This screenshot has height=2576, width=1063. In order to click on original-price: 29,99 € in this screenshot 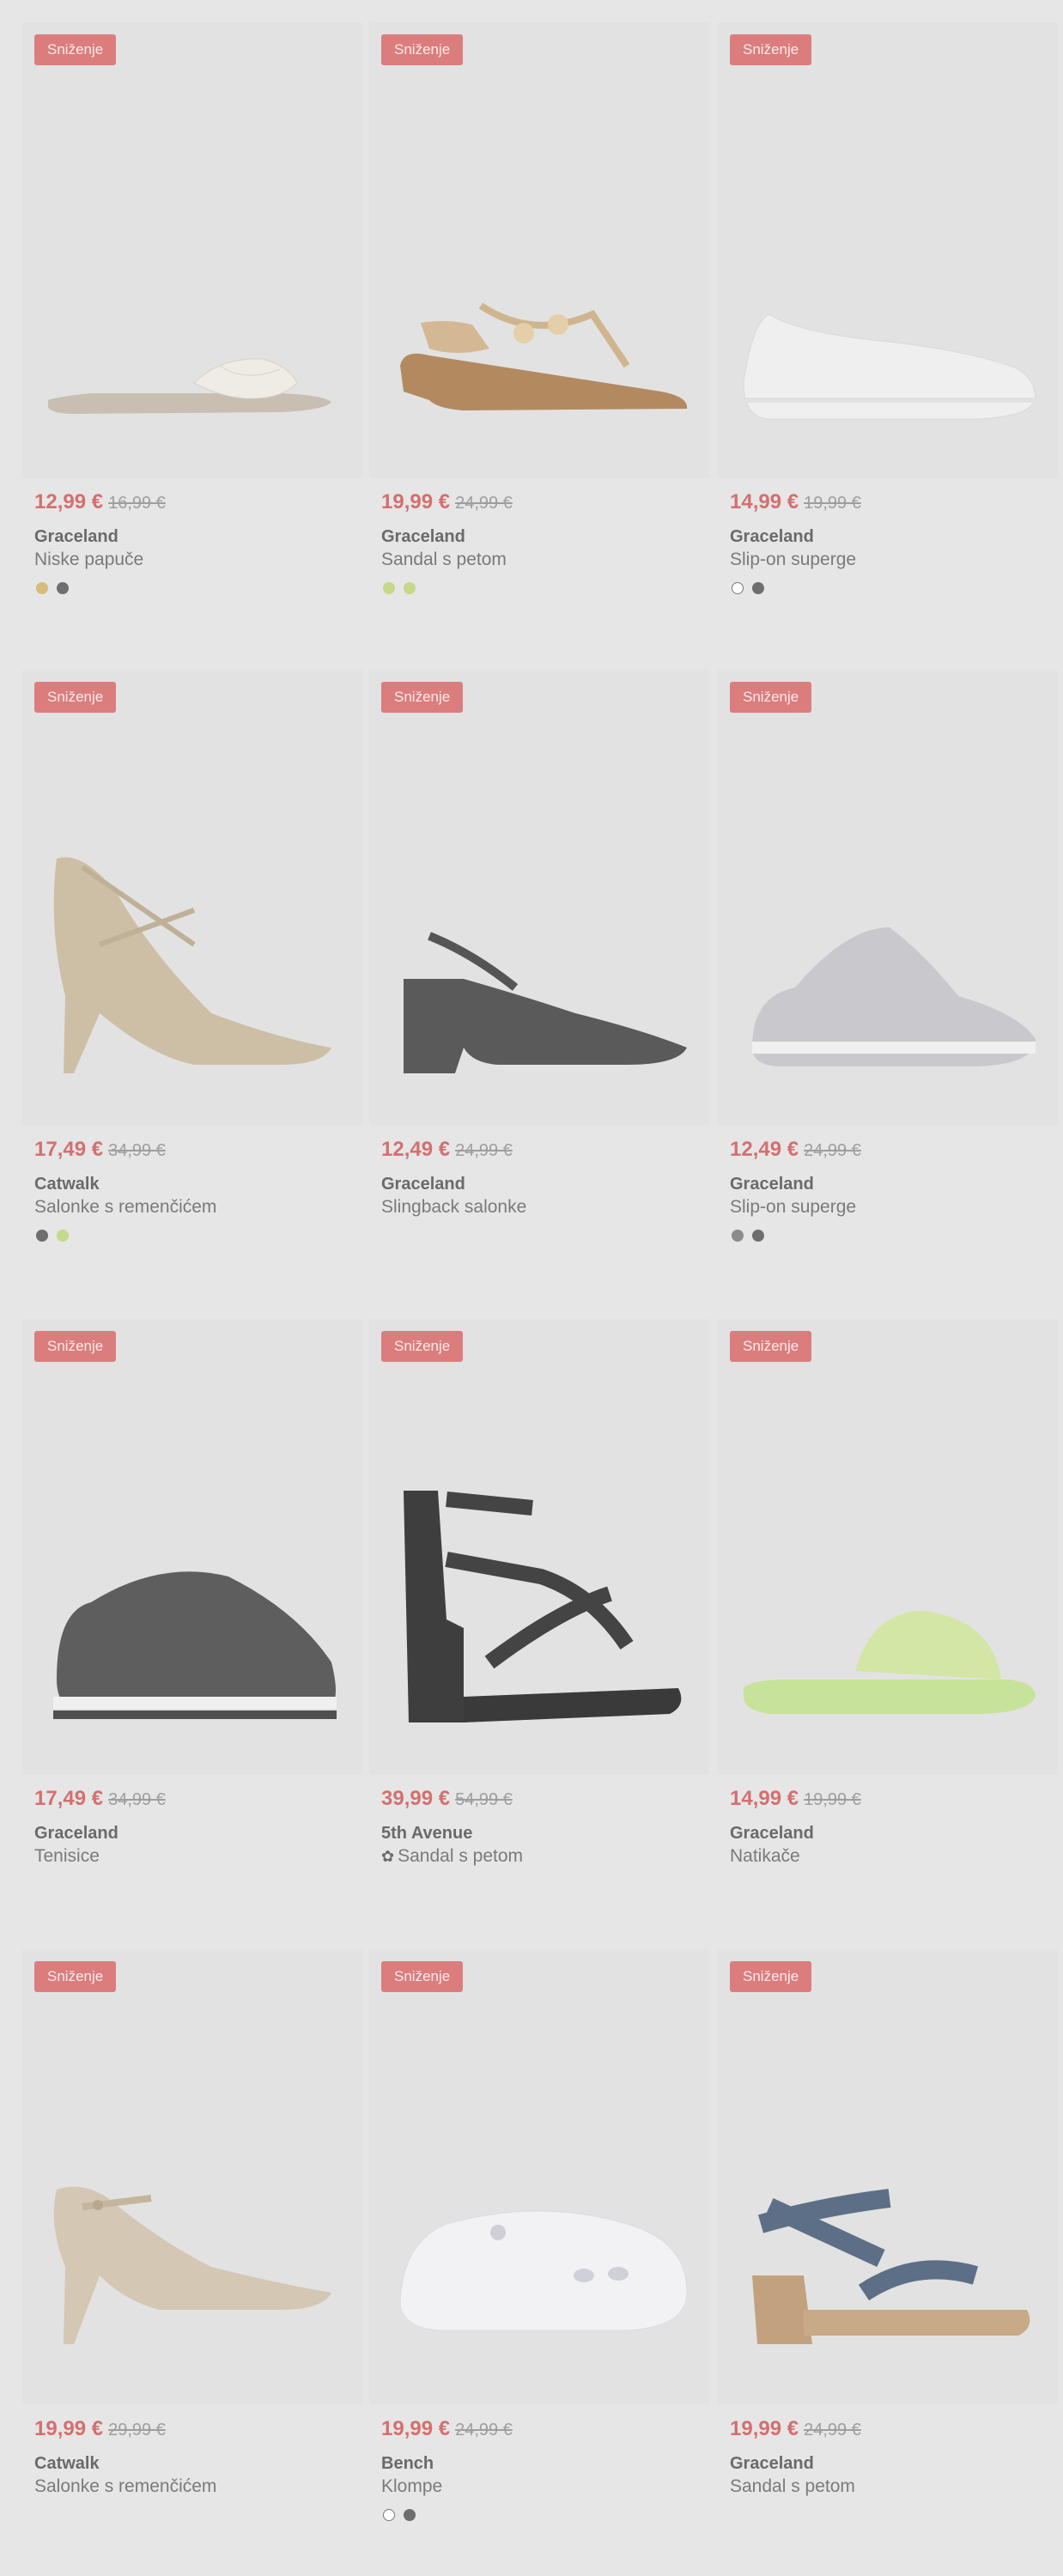, I will do `click(137, 2430)`.